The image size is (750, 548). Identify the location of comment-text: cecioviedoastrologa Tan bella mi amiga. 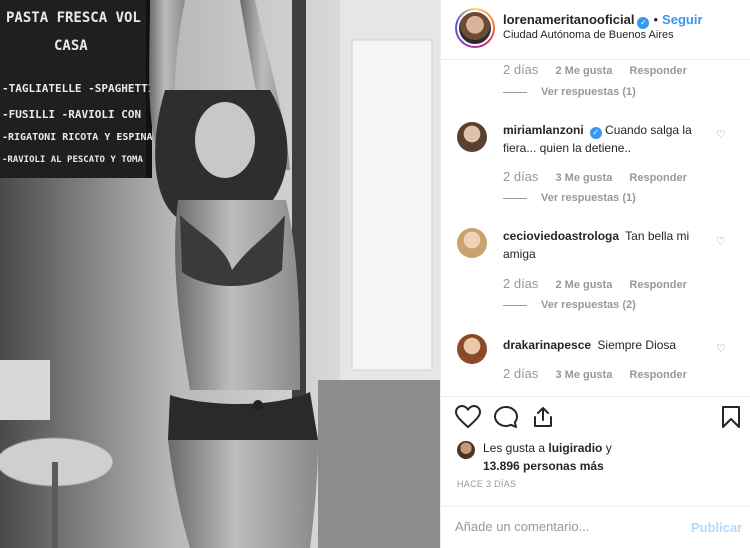
(605, 245).